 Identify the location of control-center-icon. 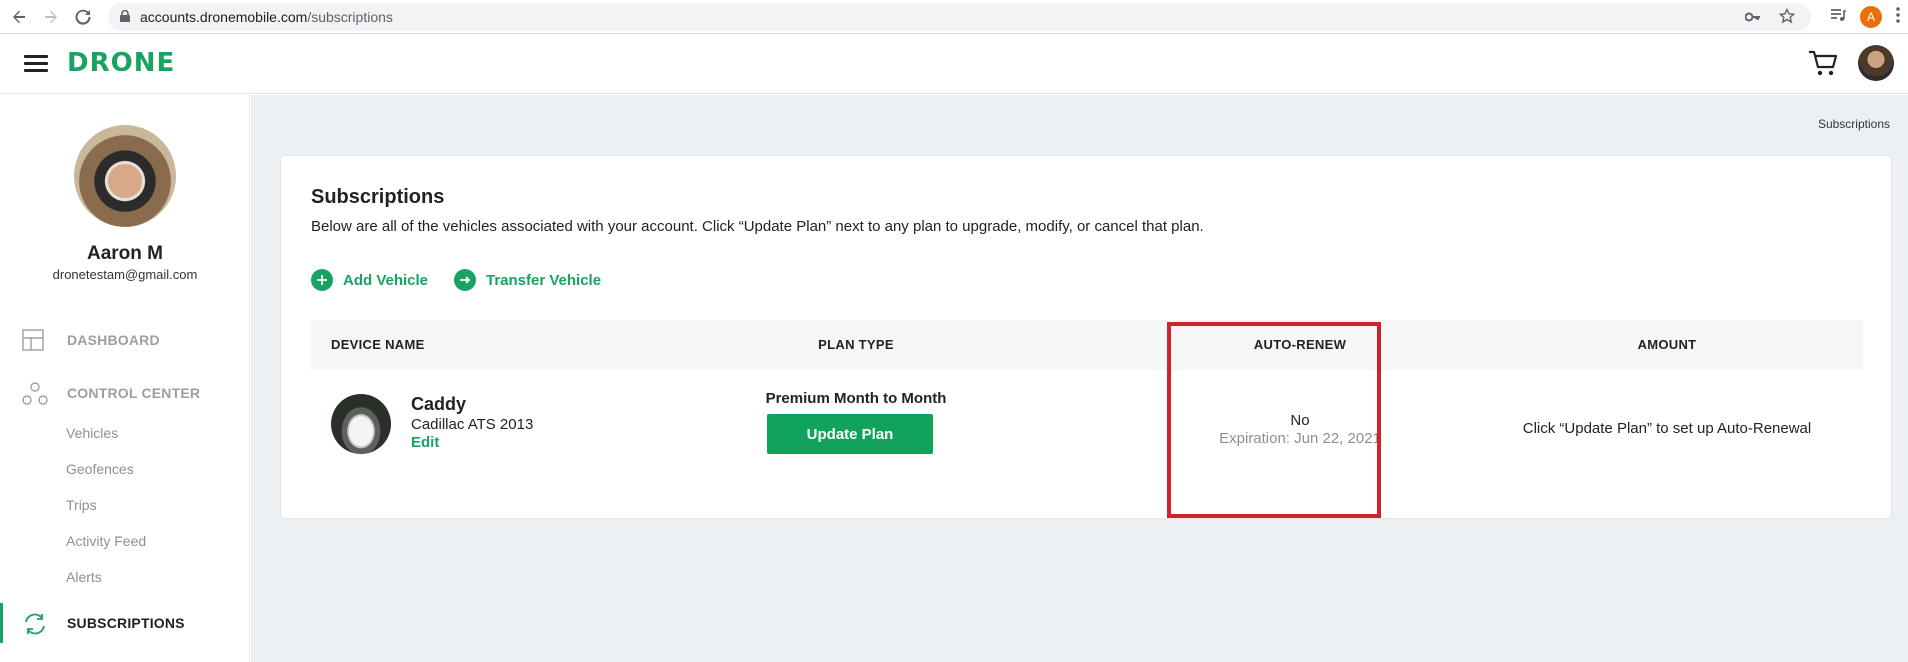
(35, 394).